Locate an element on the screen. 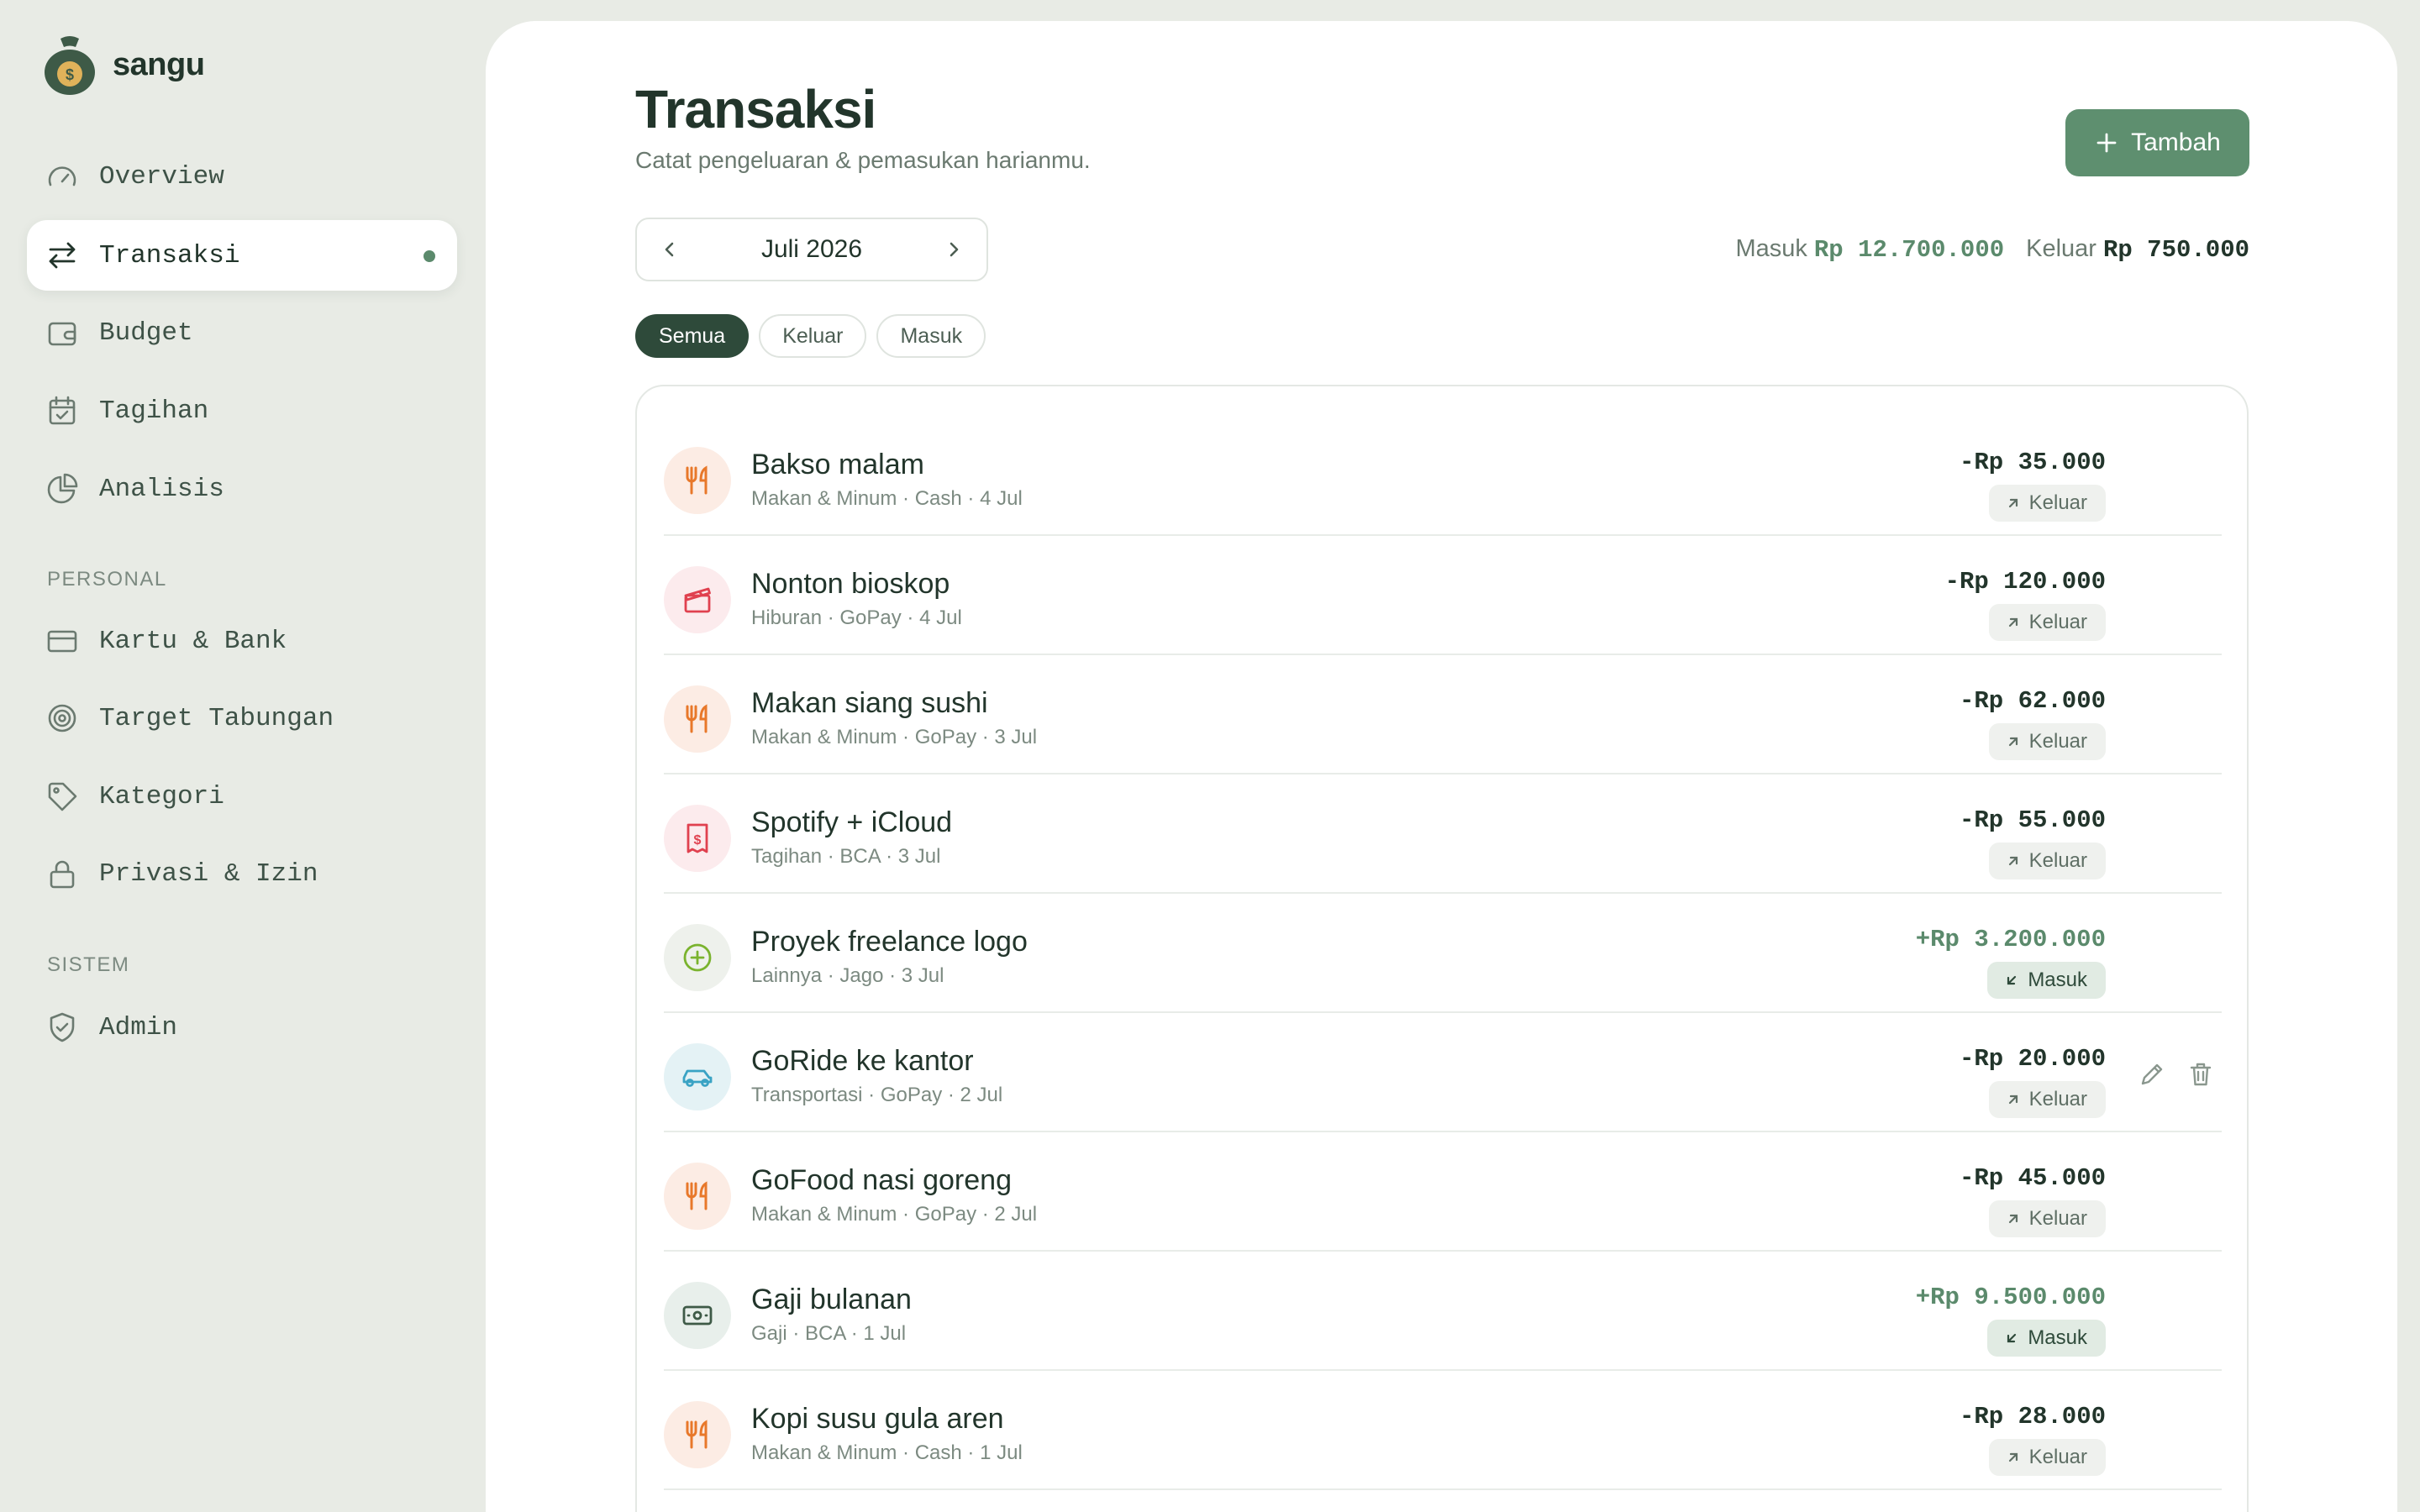 This screenshot has width=2420, height=1512. sidebar-item-privasi-izin: Privasi & Izin is located at coordinates (242, 873).